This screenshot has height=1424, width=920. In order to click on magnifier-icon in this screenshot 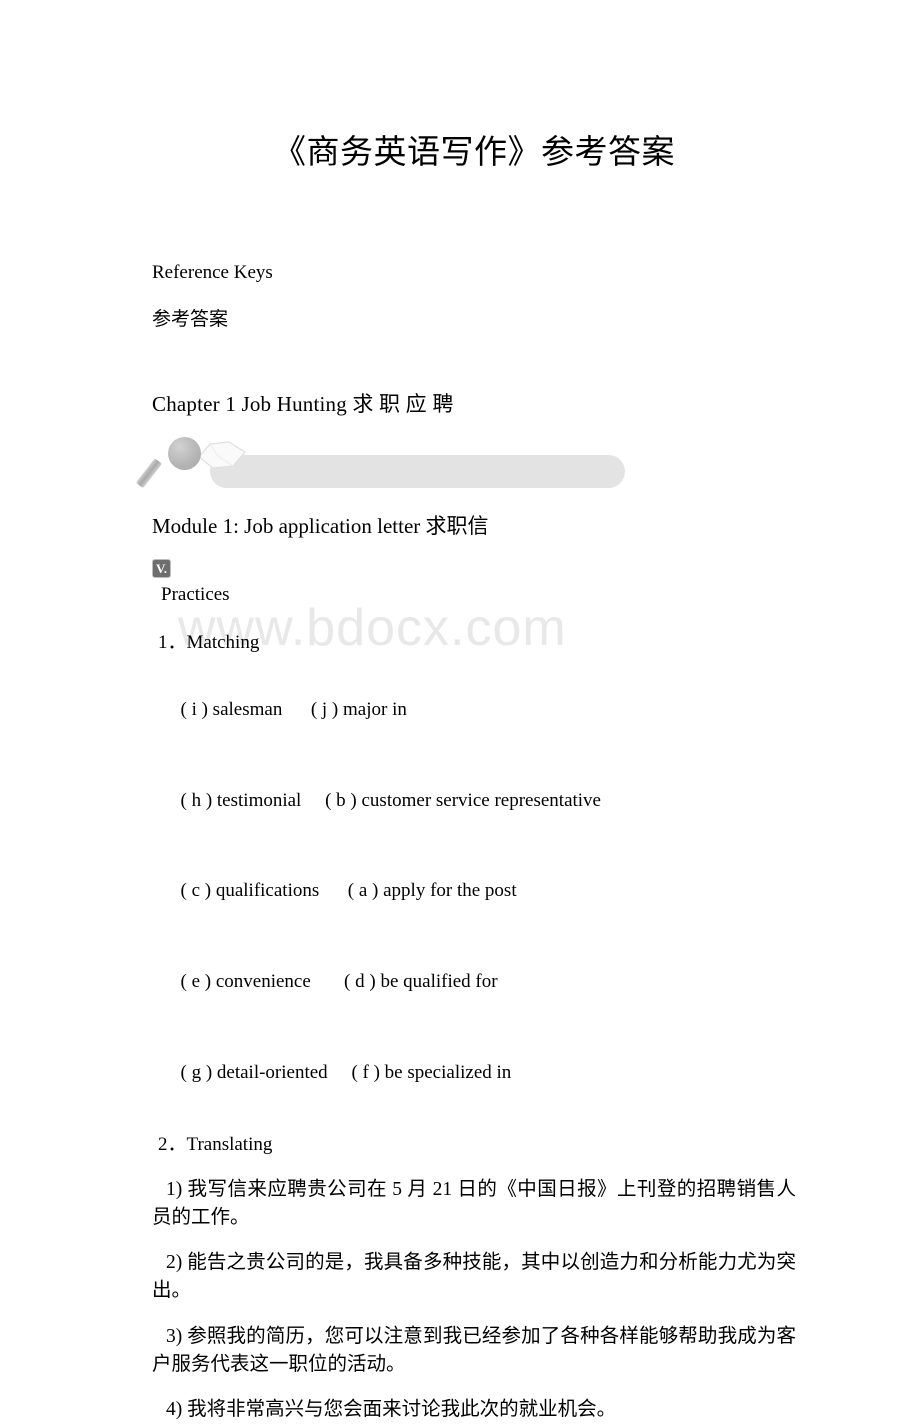, I will do `click(184, 453)`.